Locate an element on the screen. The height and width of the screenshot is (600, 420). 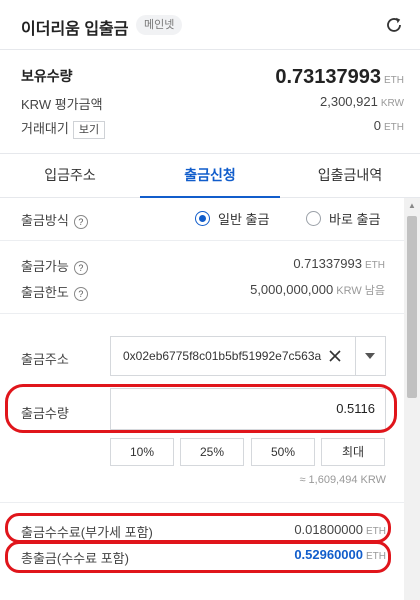
pending-view-button: 보기 is located at coordinates (89, 129).